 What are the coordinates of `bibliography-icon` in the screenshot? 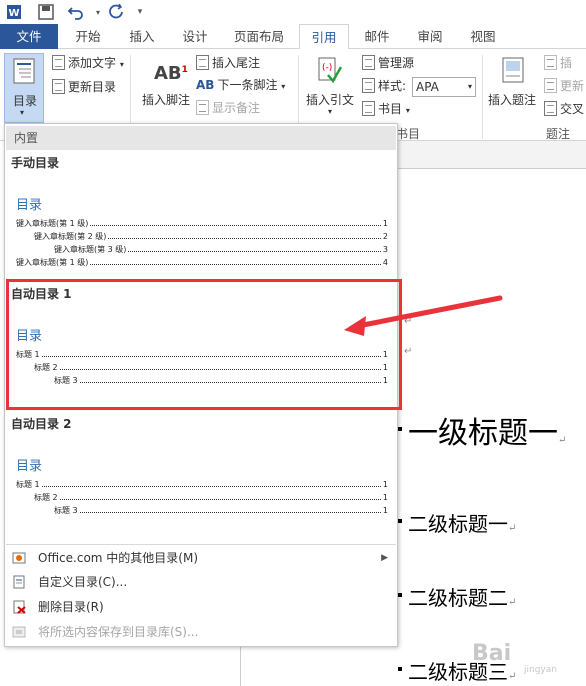 It's located at (368, 108).